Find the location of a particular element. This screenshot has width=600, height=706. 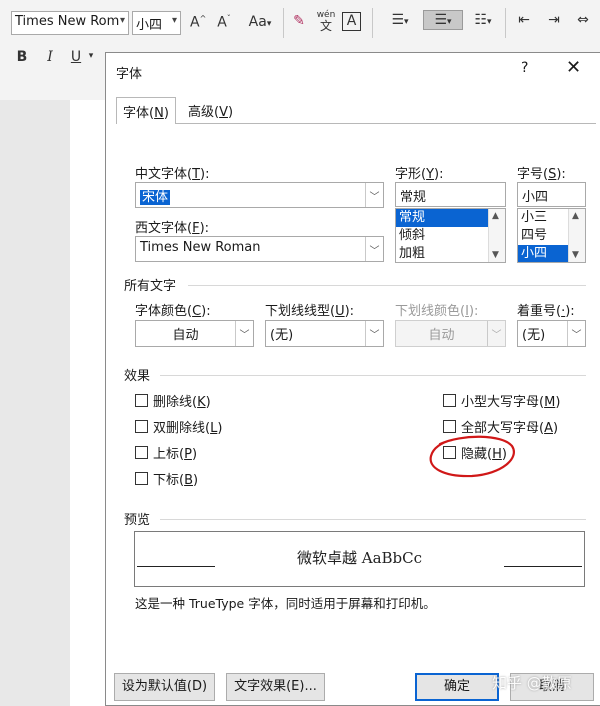

list-item: 小四 is located at coordinates (543, 253).